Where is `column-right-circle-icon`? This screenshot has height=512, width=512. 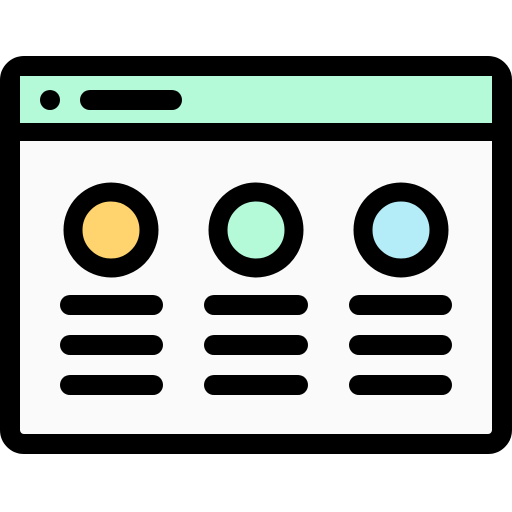
column-right-circle-icon is located at coordinates (401, 230).